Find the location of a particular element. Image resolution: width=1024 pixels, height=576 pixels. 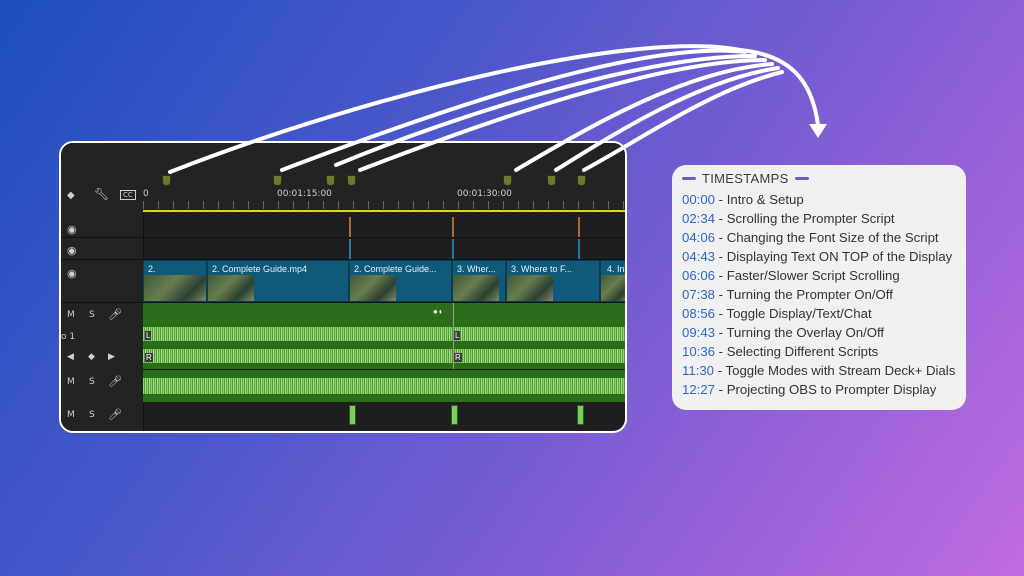

timestamp-time: 10:36 is located at coordinates (698, 351).